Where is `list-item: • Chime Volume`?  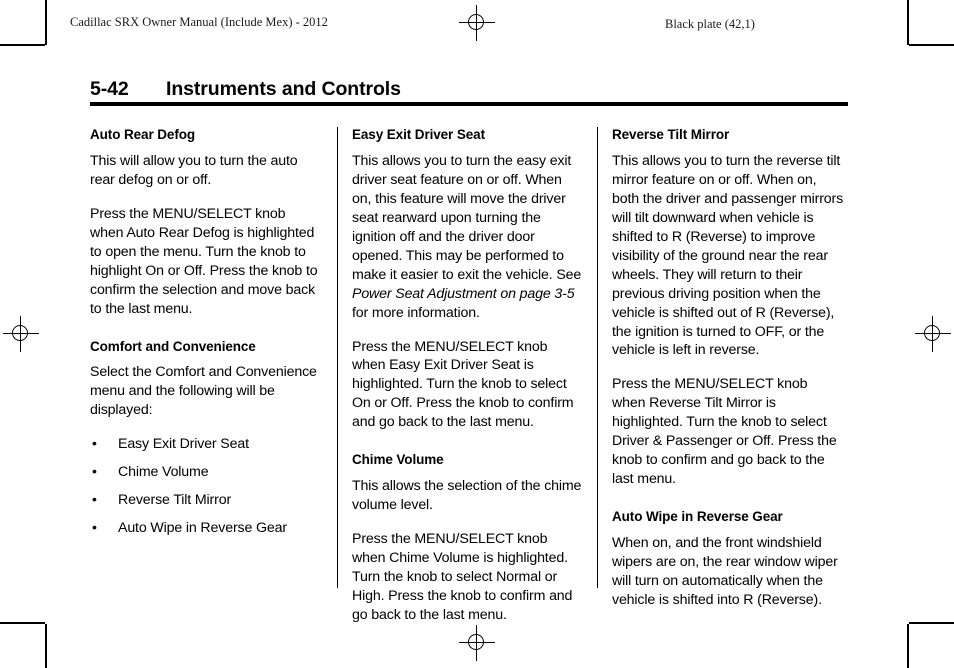 list-item: • Chime Volume is located at coordinates (206, 472).